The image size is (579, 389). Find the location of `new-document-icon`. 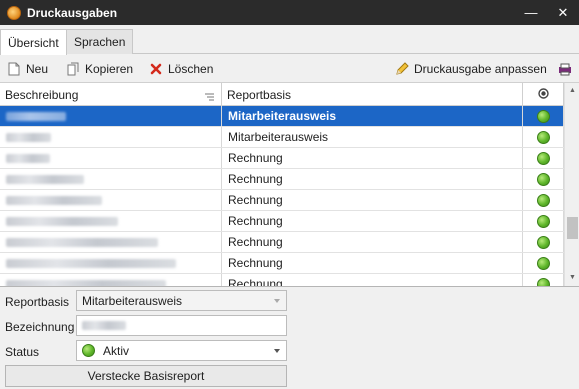

new-document-icon is located at coordinates (14, 69).